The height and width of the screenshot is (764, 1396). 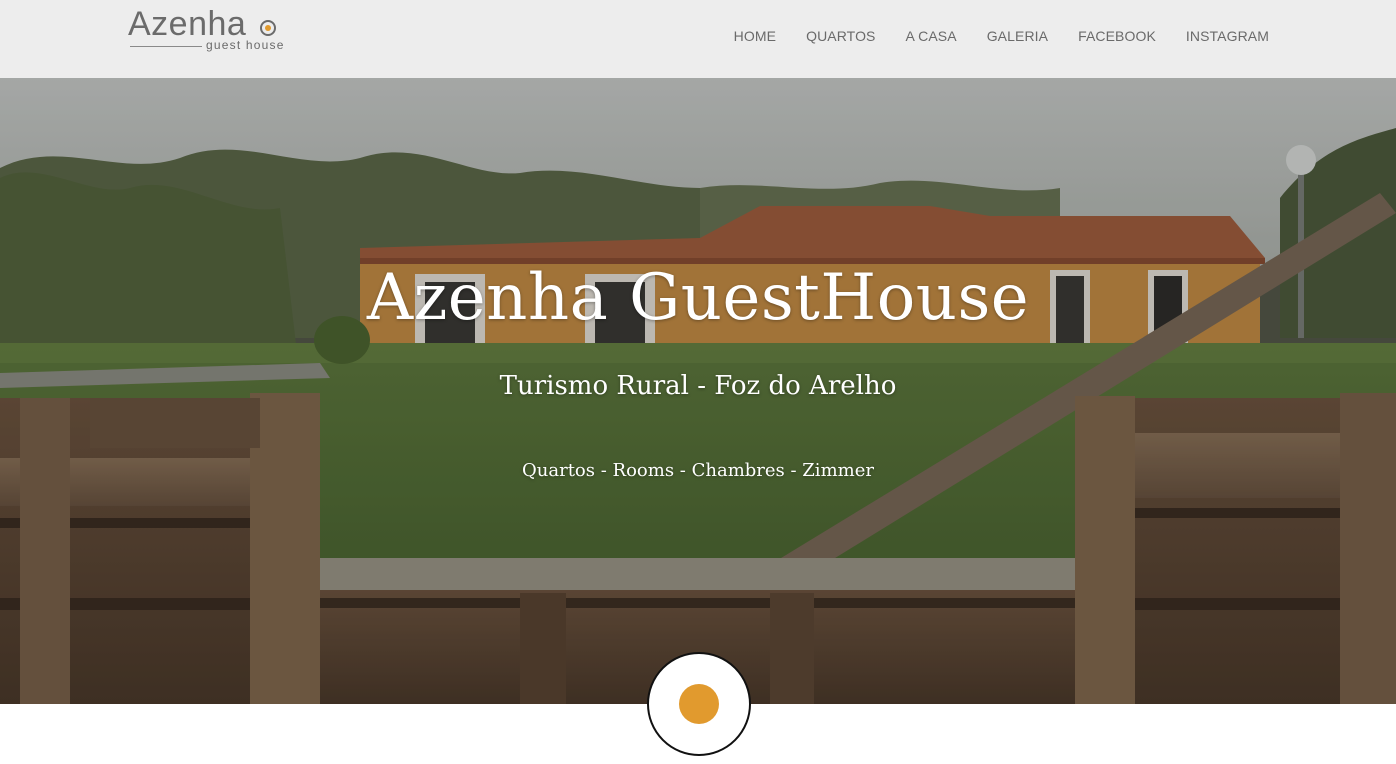 What do you see at coordinates (1227, 36) in the screenshot?
I see `nav-item-instagram: INSTAGRAM` at bounding box center [1227, 36].